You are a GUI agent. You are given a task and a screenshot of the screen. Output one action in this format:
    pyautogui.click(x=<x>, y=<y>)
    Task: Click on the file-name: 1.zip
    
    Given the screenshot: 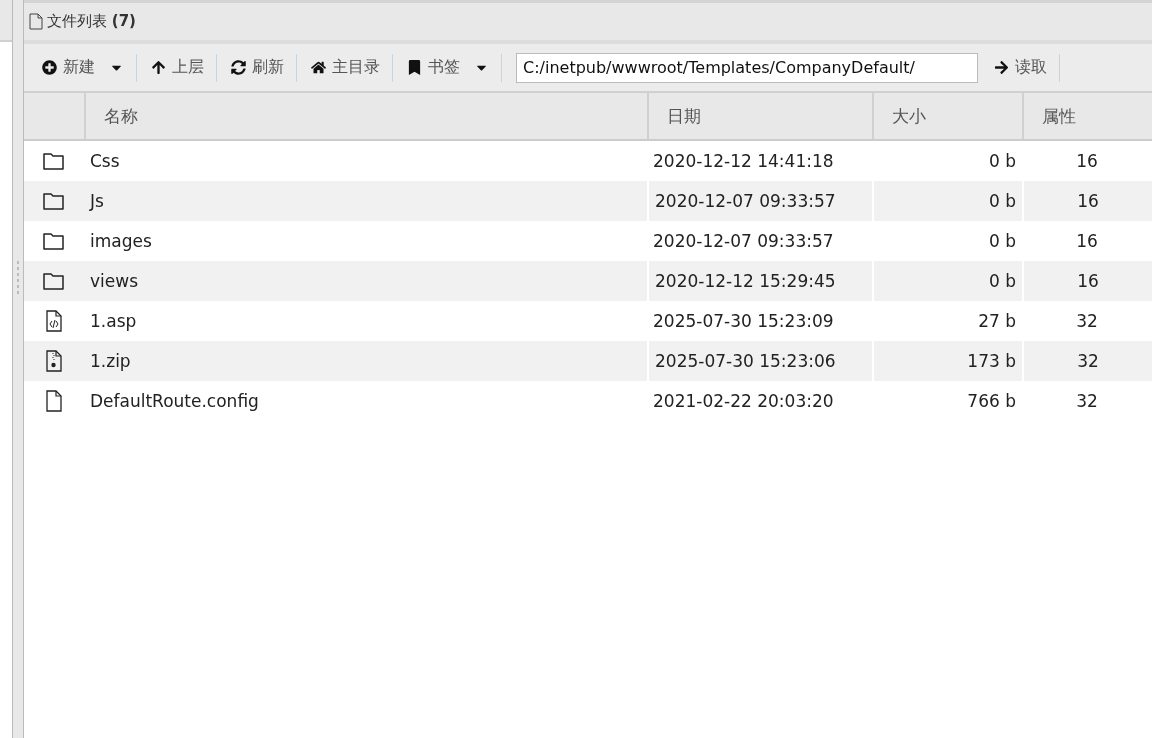 What is the action you would take?
    pyautogui.click(x=110, y=361)
    